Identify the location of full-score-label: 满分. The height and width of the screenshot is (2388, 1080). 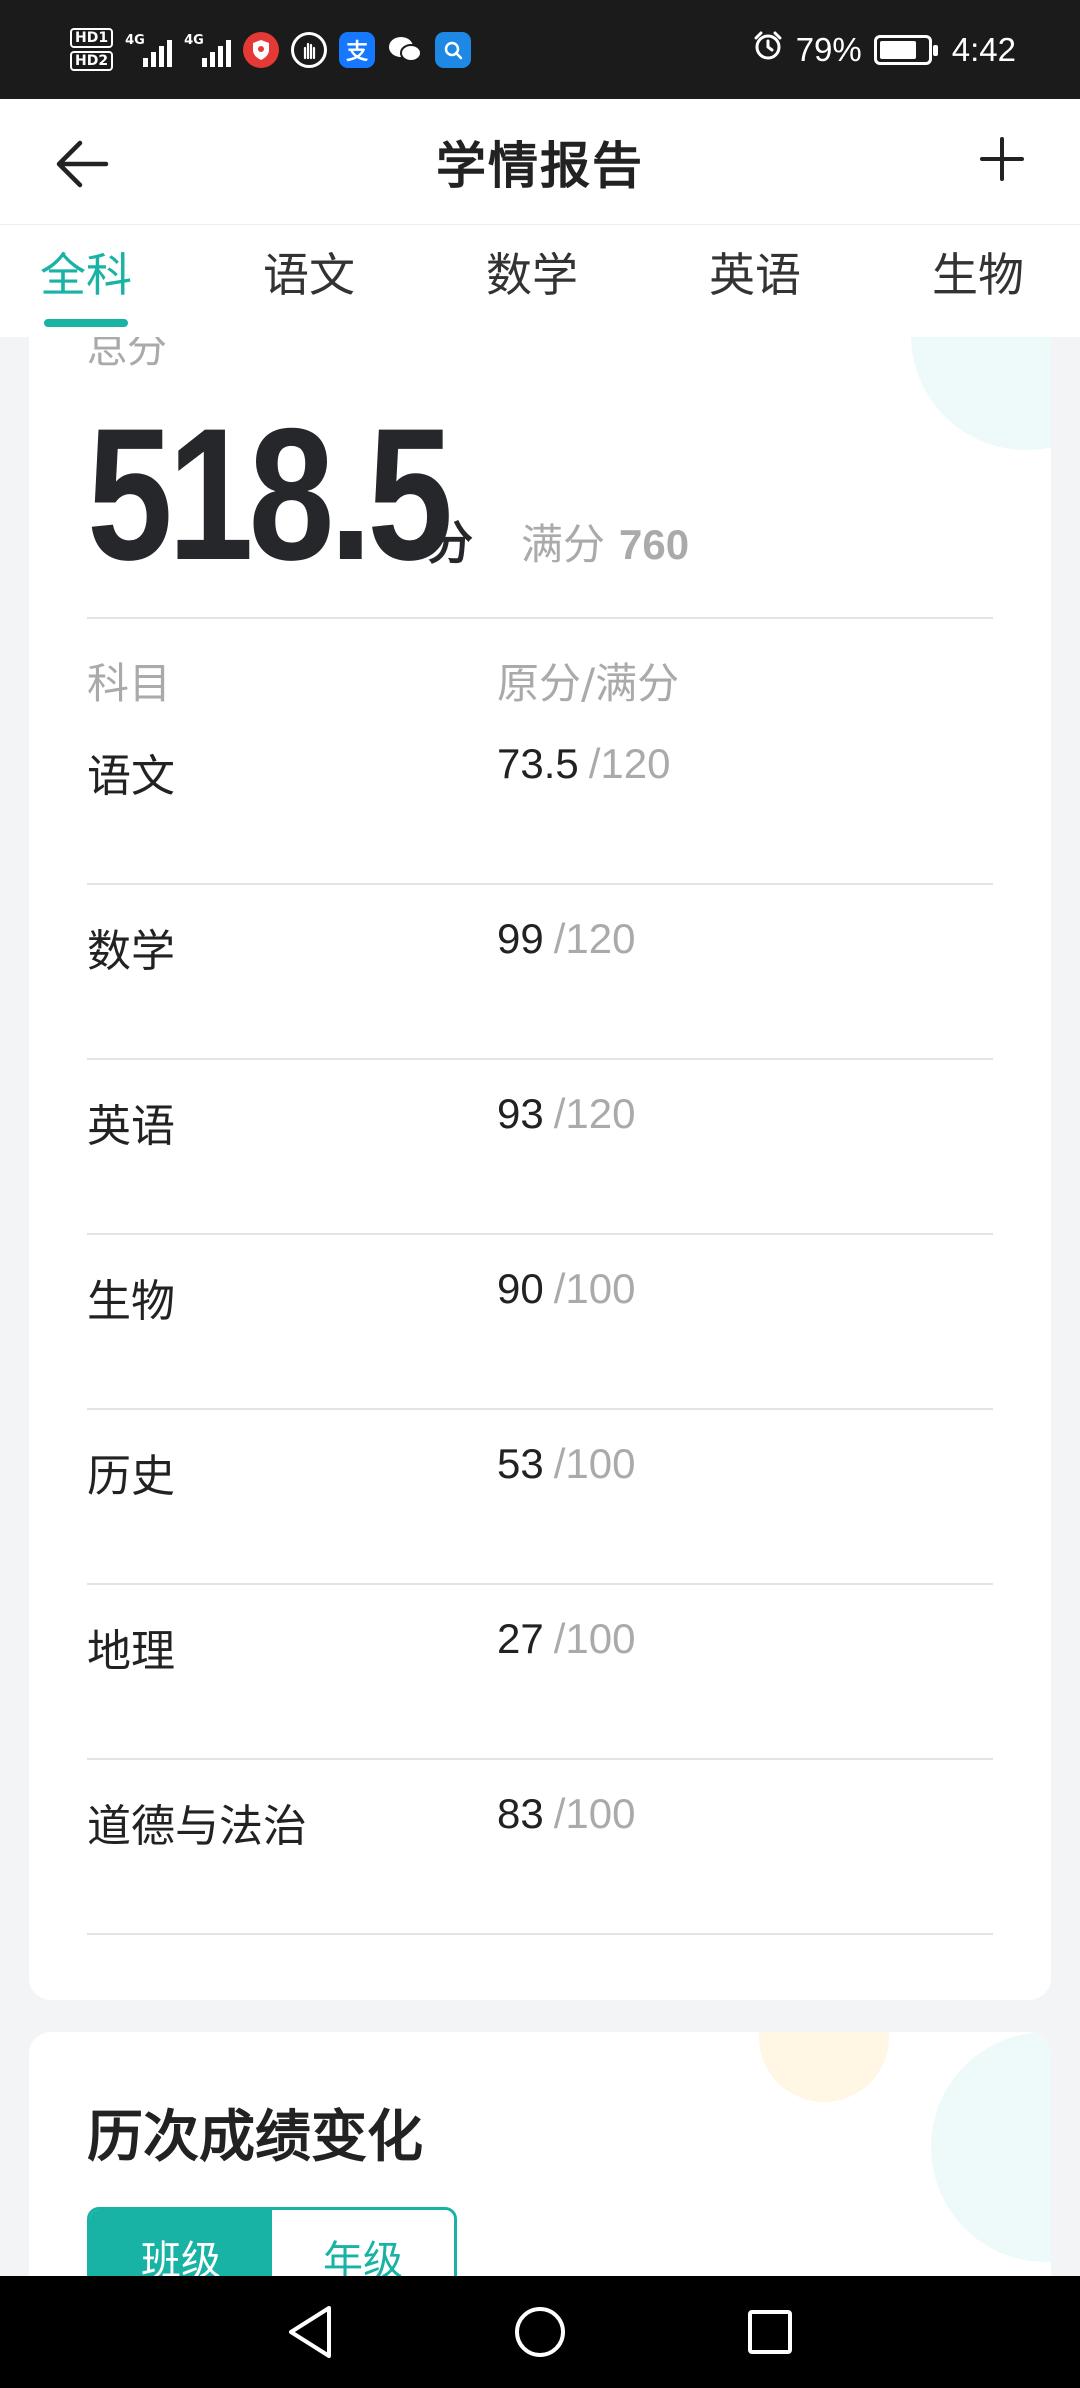
(563, 544).